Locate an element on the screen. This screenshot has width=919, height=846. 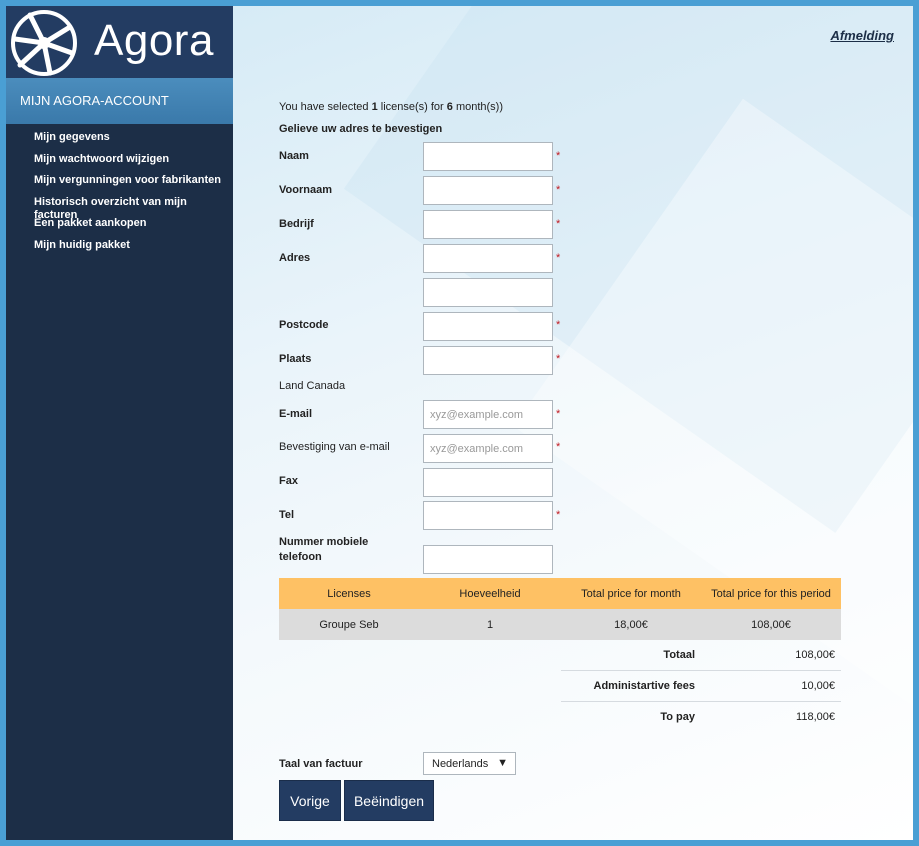
country-text: Land Canada is located at coordinates (312, 386).